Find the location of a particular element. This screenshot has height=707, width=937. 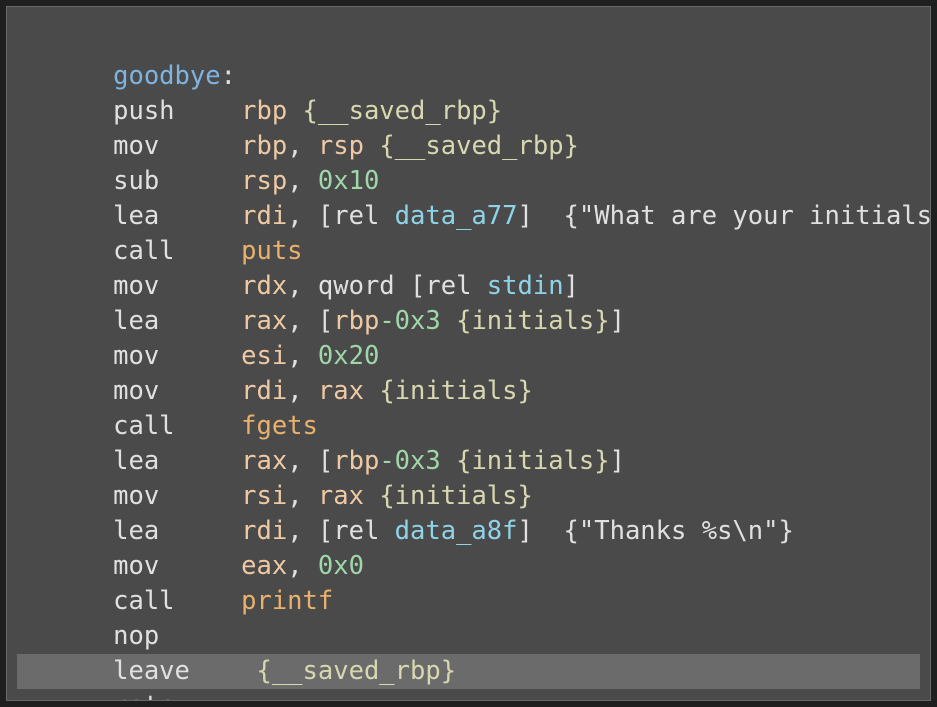

operand-register: rsi is located at coordinates (264, 496).